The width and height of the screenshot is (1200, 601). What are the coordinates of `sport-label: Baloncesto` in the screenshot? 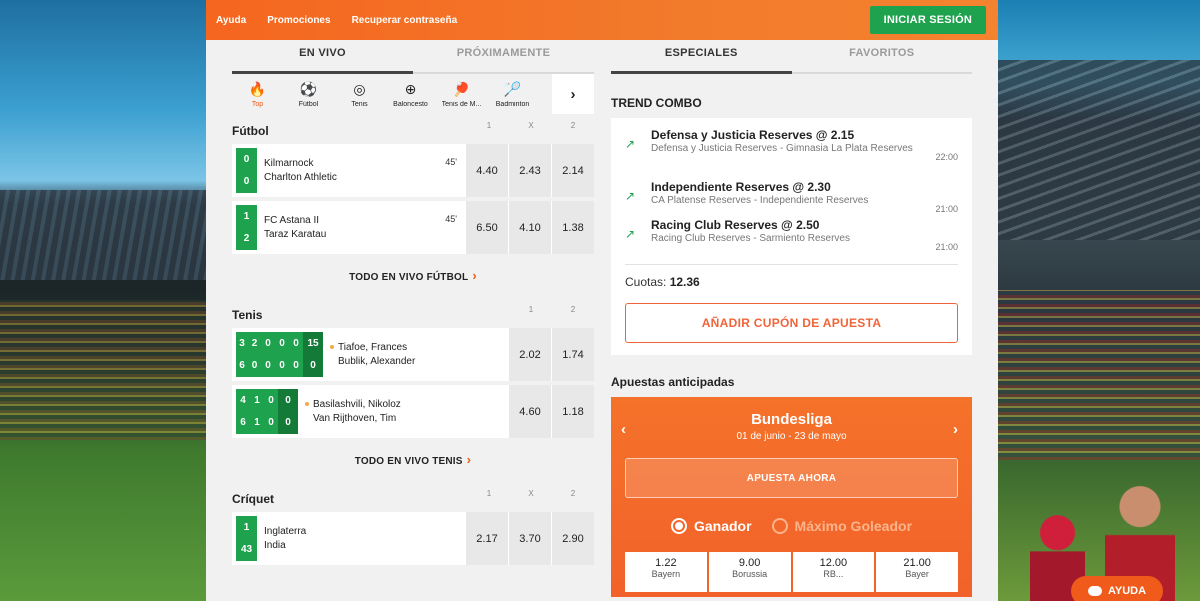 It's located at (410, 104).